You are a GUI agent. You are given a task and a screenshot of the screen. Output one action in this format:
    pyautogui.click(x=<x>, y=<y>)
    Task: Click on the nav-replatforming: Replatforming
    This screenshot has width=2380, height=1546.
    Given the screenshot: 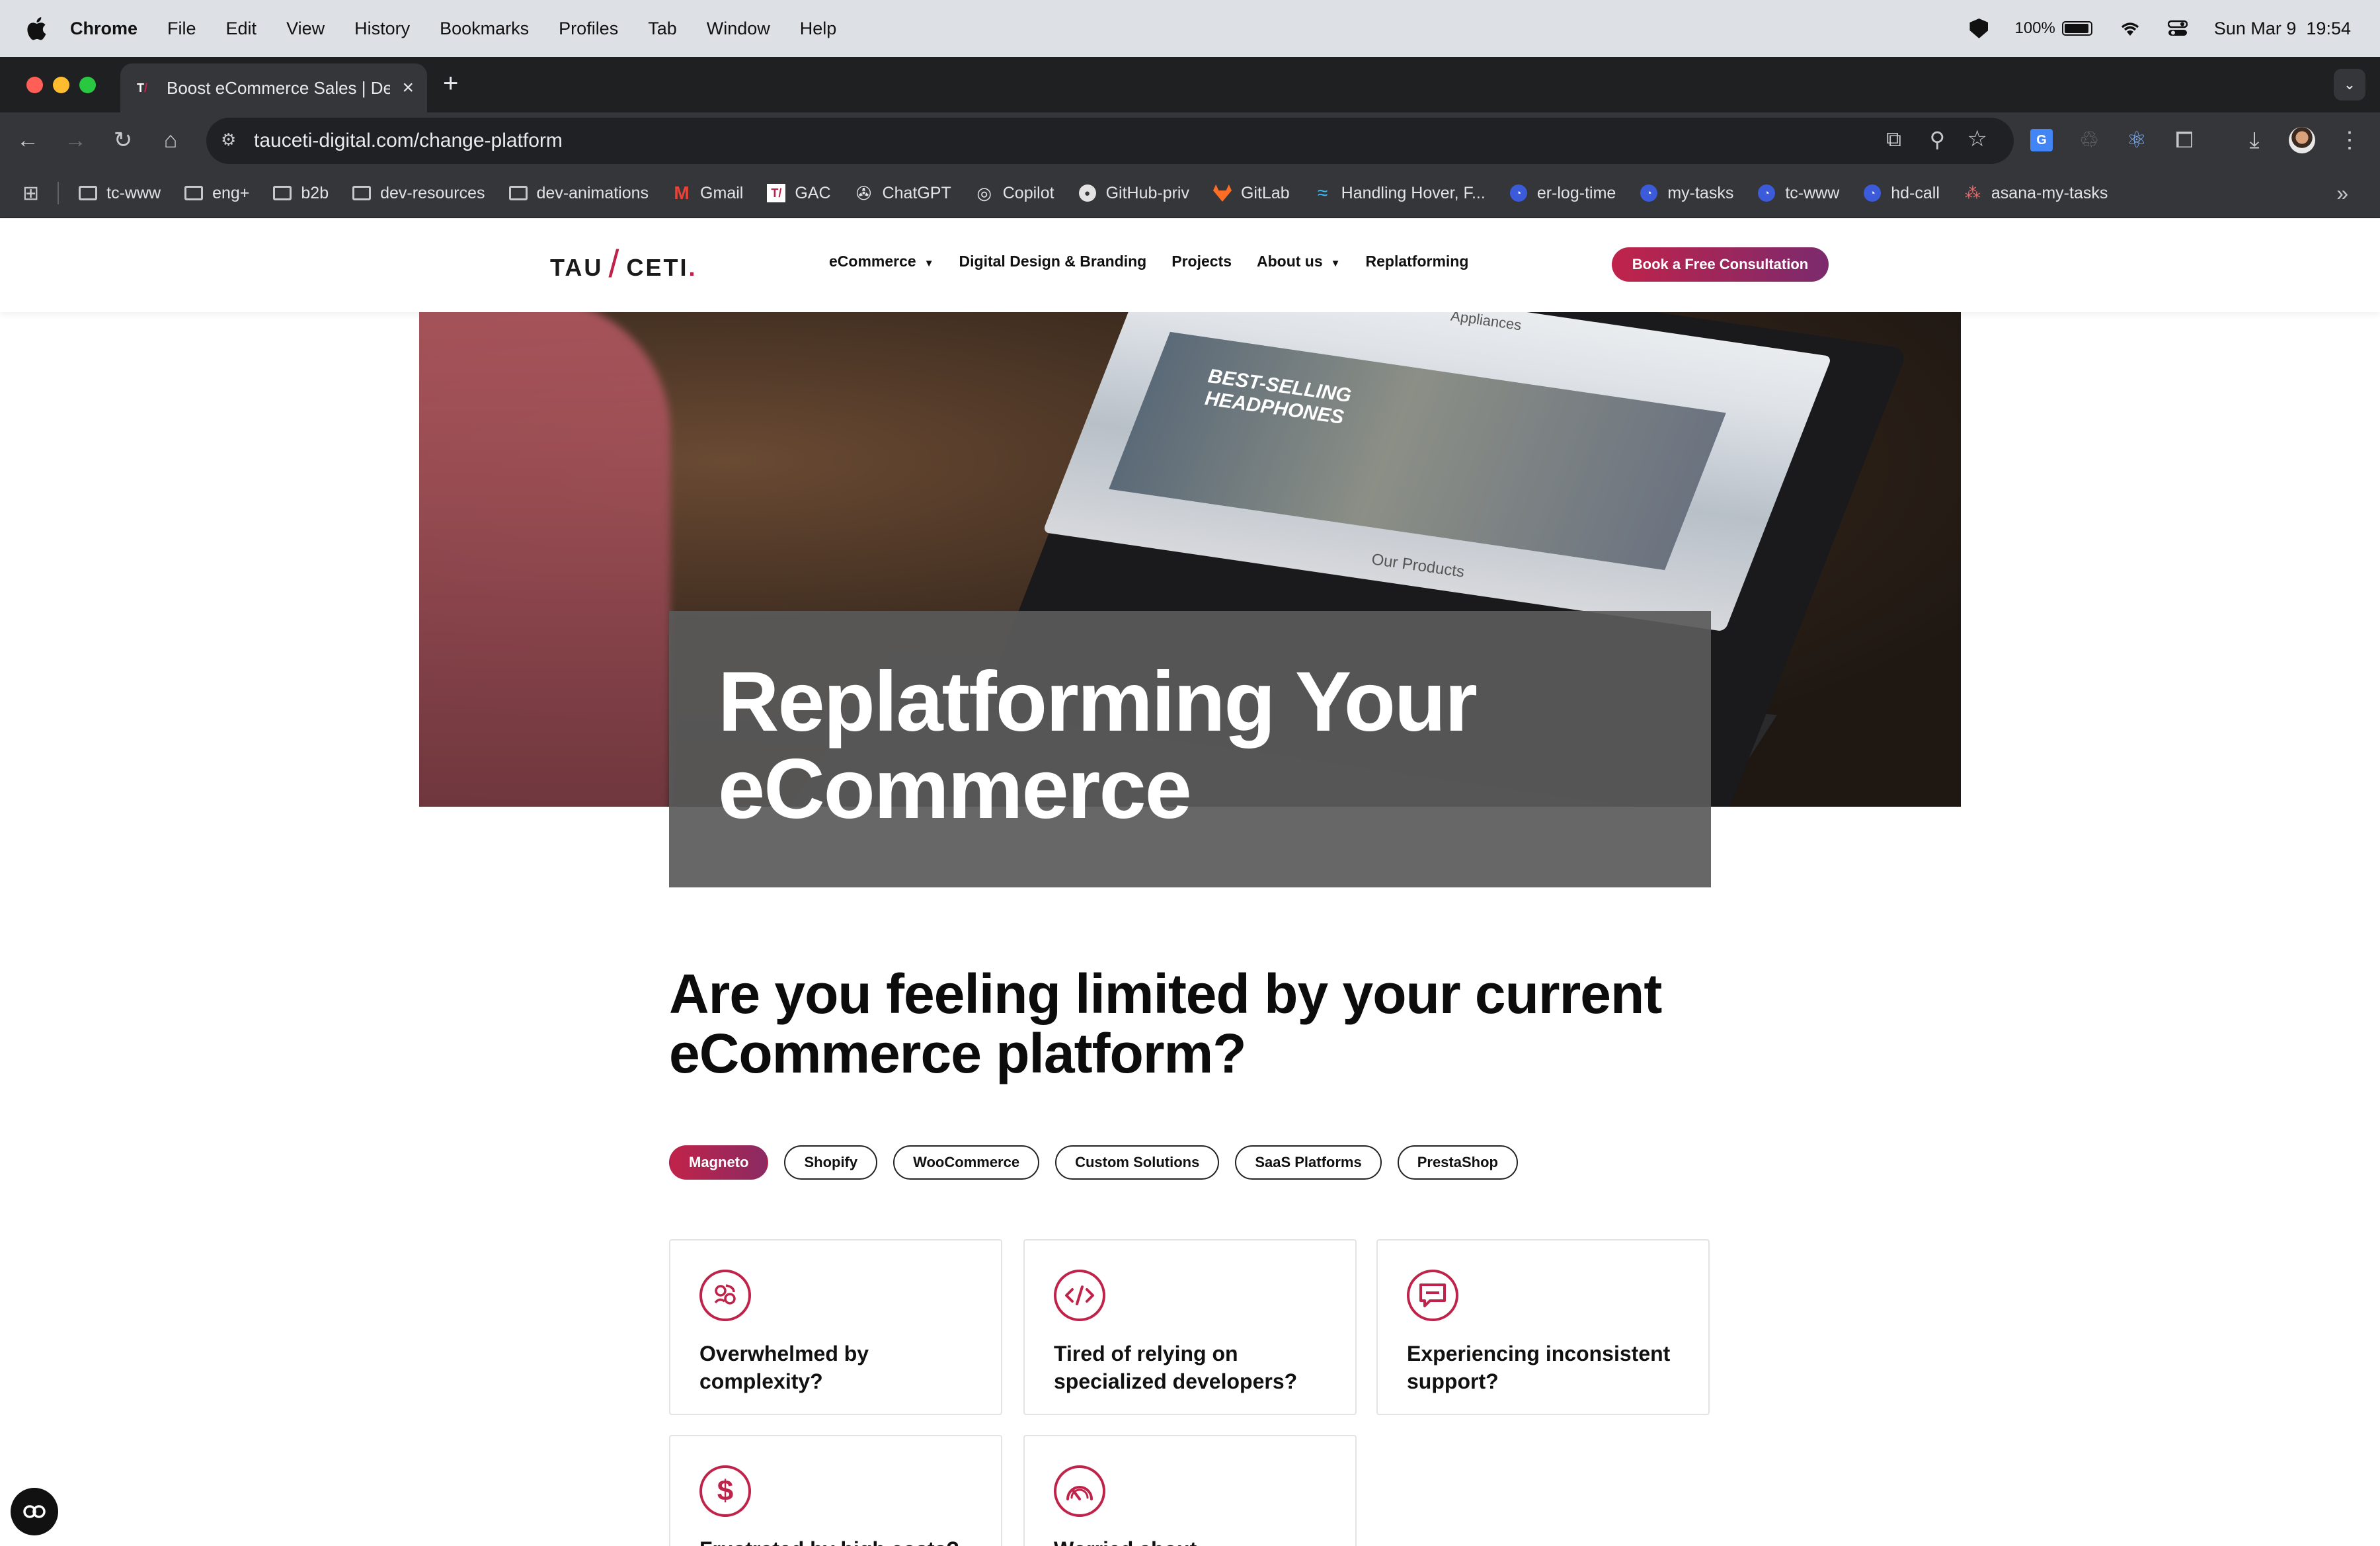 What is the action you would take?
    pyautogui.click(x=1417, y=261)
    